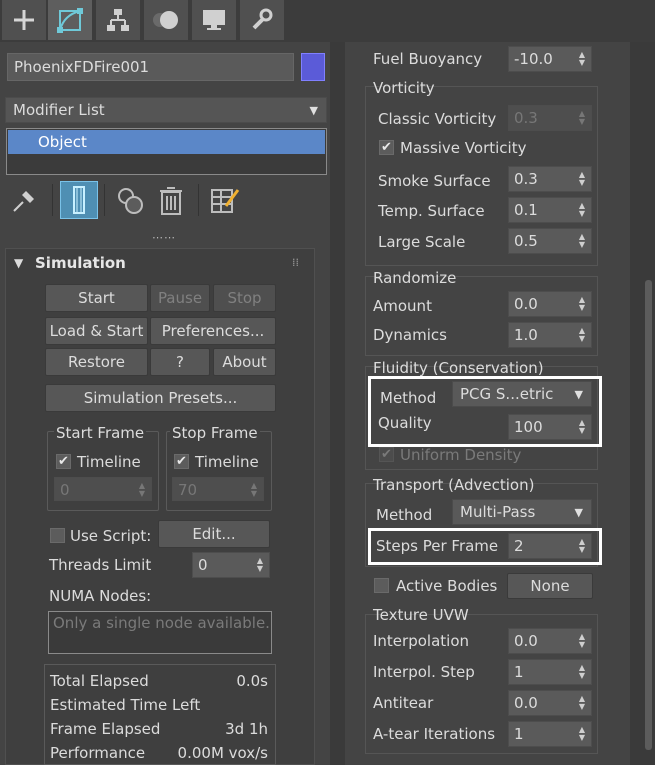  I want to click on classic-vorticity-spinner: 0.3 ▲ ▼, so click(550, 118).